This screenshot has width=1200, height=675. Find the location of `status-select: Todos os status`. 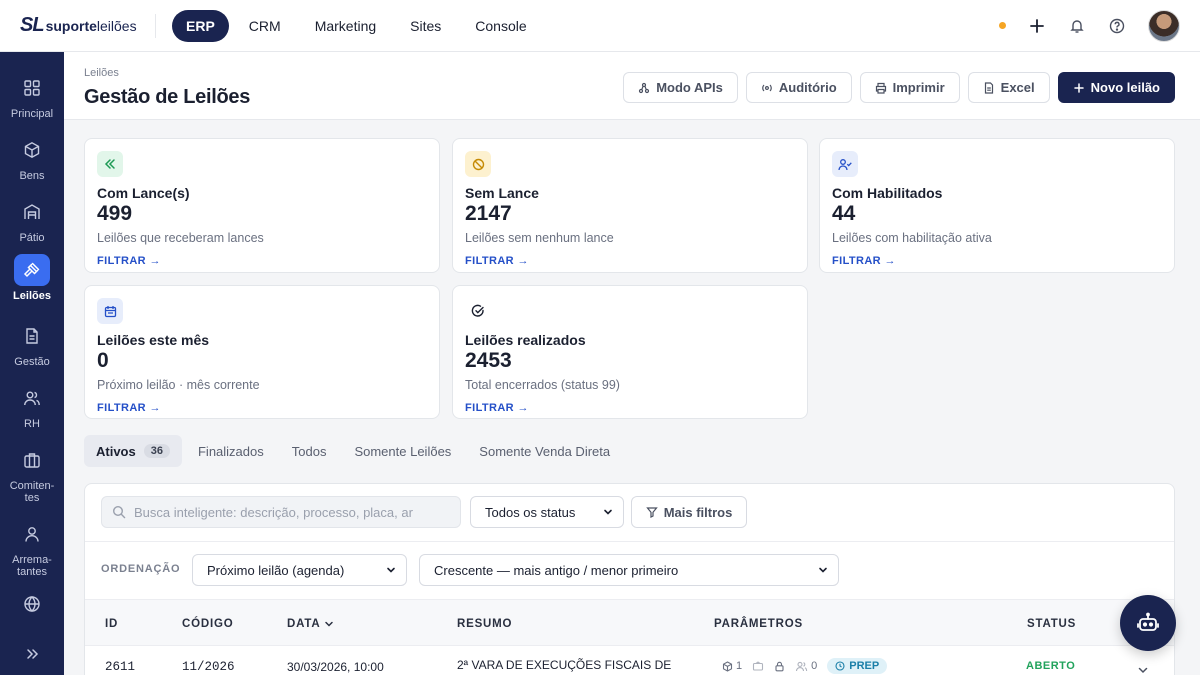

status-select: Todos os status is located at coordinates (547, 512).